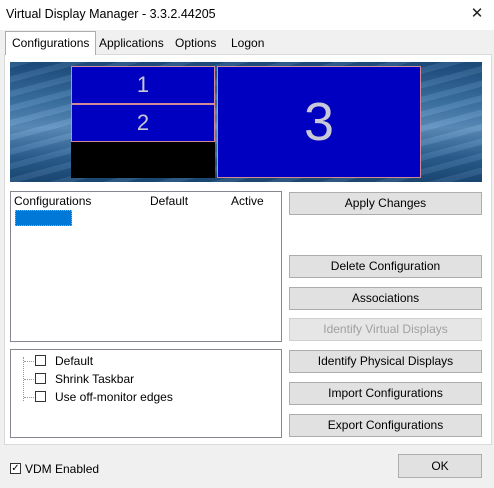 Image resolution: width=494 pixels, height=488 pixels. I want to click on monitor-blank-area, so click(143, 160).